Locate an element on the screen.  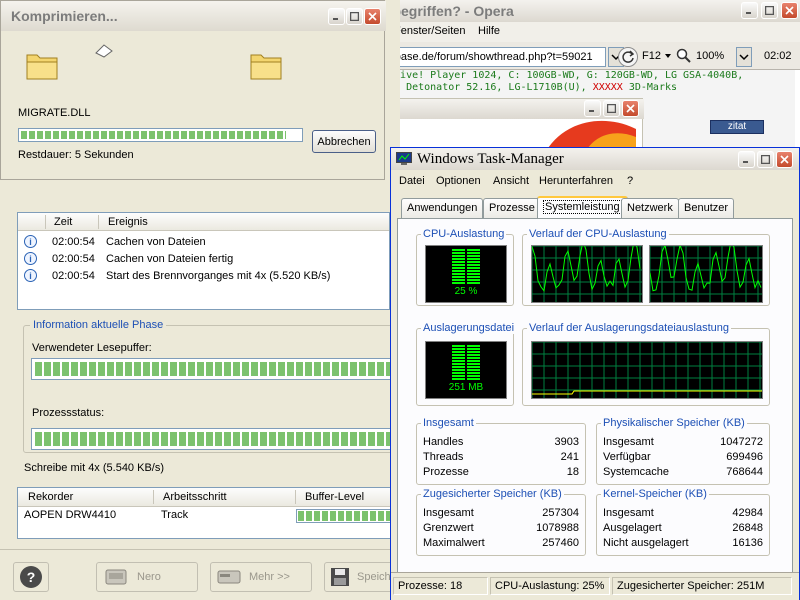
stat-value: 1078988 is located at coordinates (557, 528).